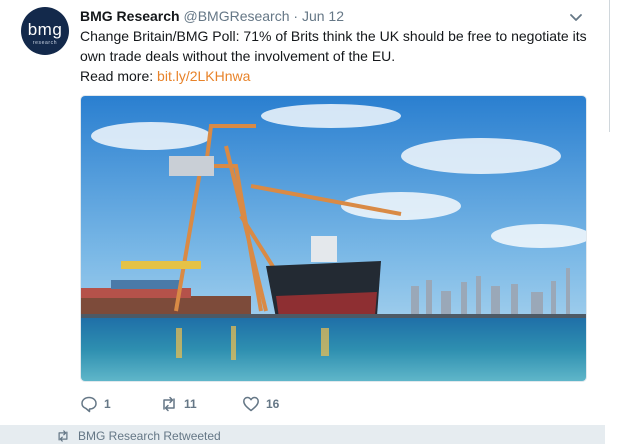 This screenshot has width=620, height=444. I want to click on scrollbar-edge, so click(609, 66).